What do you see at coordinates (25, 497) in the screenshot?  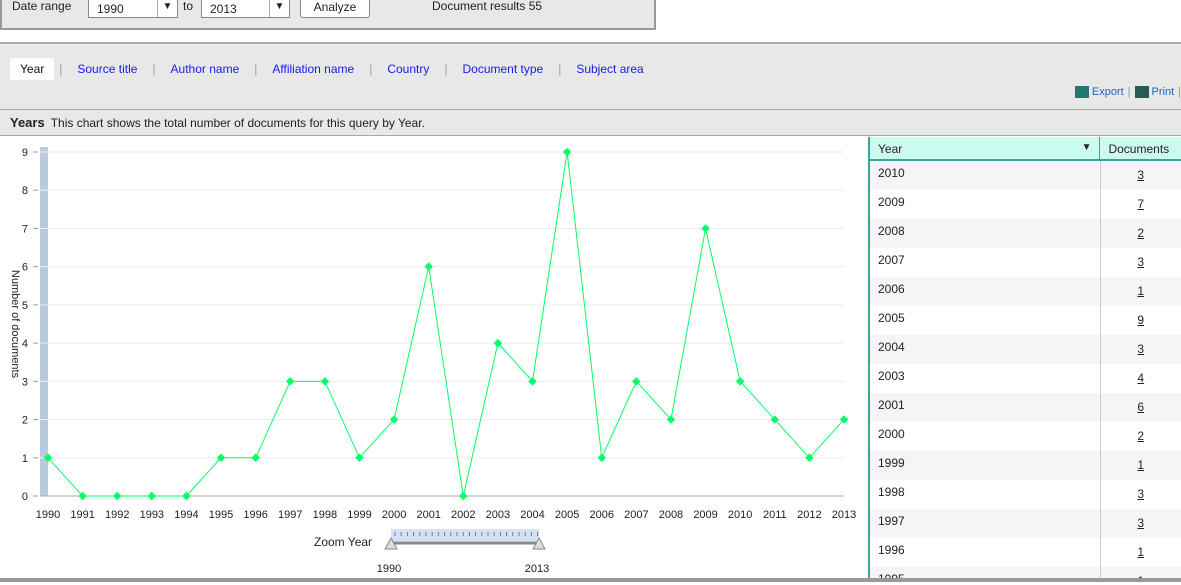 I see `y-tick-label: 0` at bounding box center [25, 497].